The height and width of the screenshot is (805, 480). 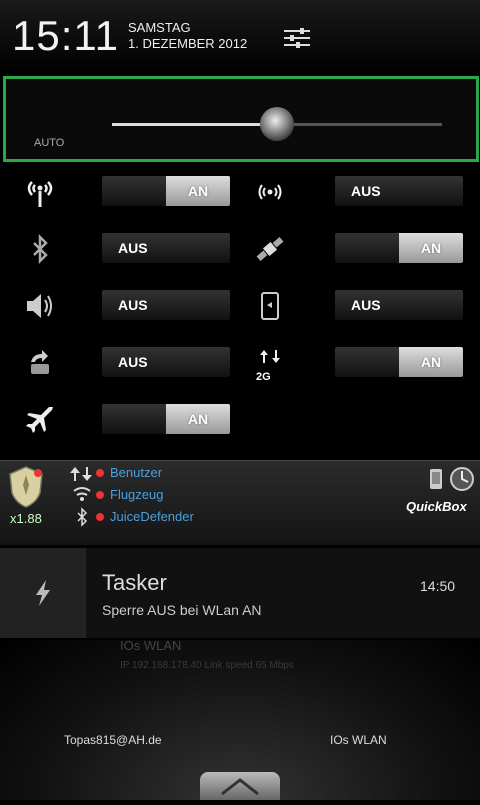 I want to click on airplane-icon, so click(x=40, y=420).